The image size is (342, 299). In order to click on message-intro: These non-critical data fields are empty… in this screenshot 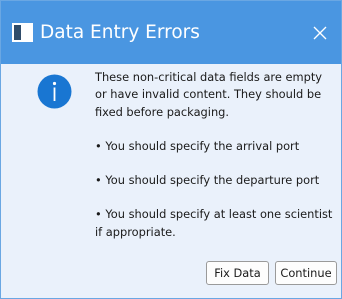, I will do `click(209, 94)`.